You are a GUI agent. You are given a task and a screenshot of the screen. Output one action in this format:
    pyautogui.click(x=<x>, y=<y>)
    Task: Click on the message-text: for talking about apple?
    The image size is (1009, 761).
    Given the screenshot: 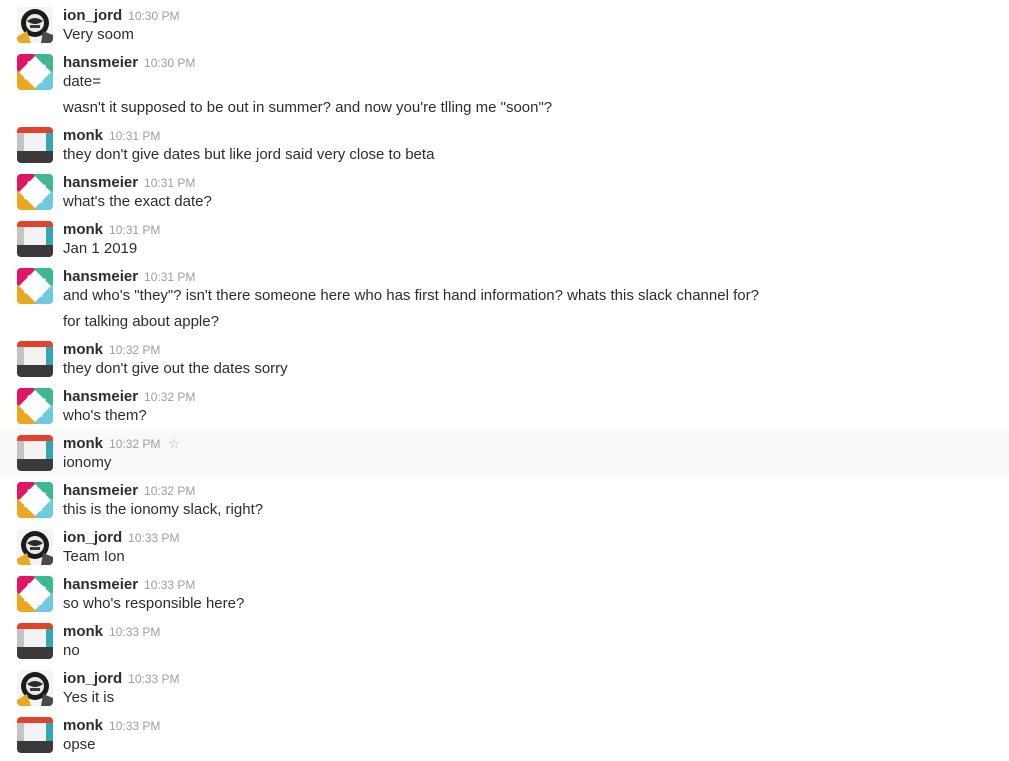 What is the action you would take?
    pyautogui.click(x=141, y=321)
    